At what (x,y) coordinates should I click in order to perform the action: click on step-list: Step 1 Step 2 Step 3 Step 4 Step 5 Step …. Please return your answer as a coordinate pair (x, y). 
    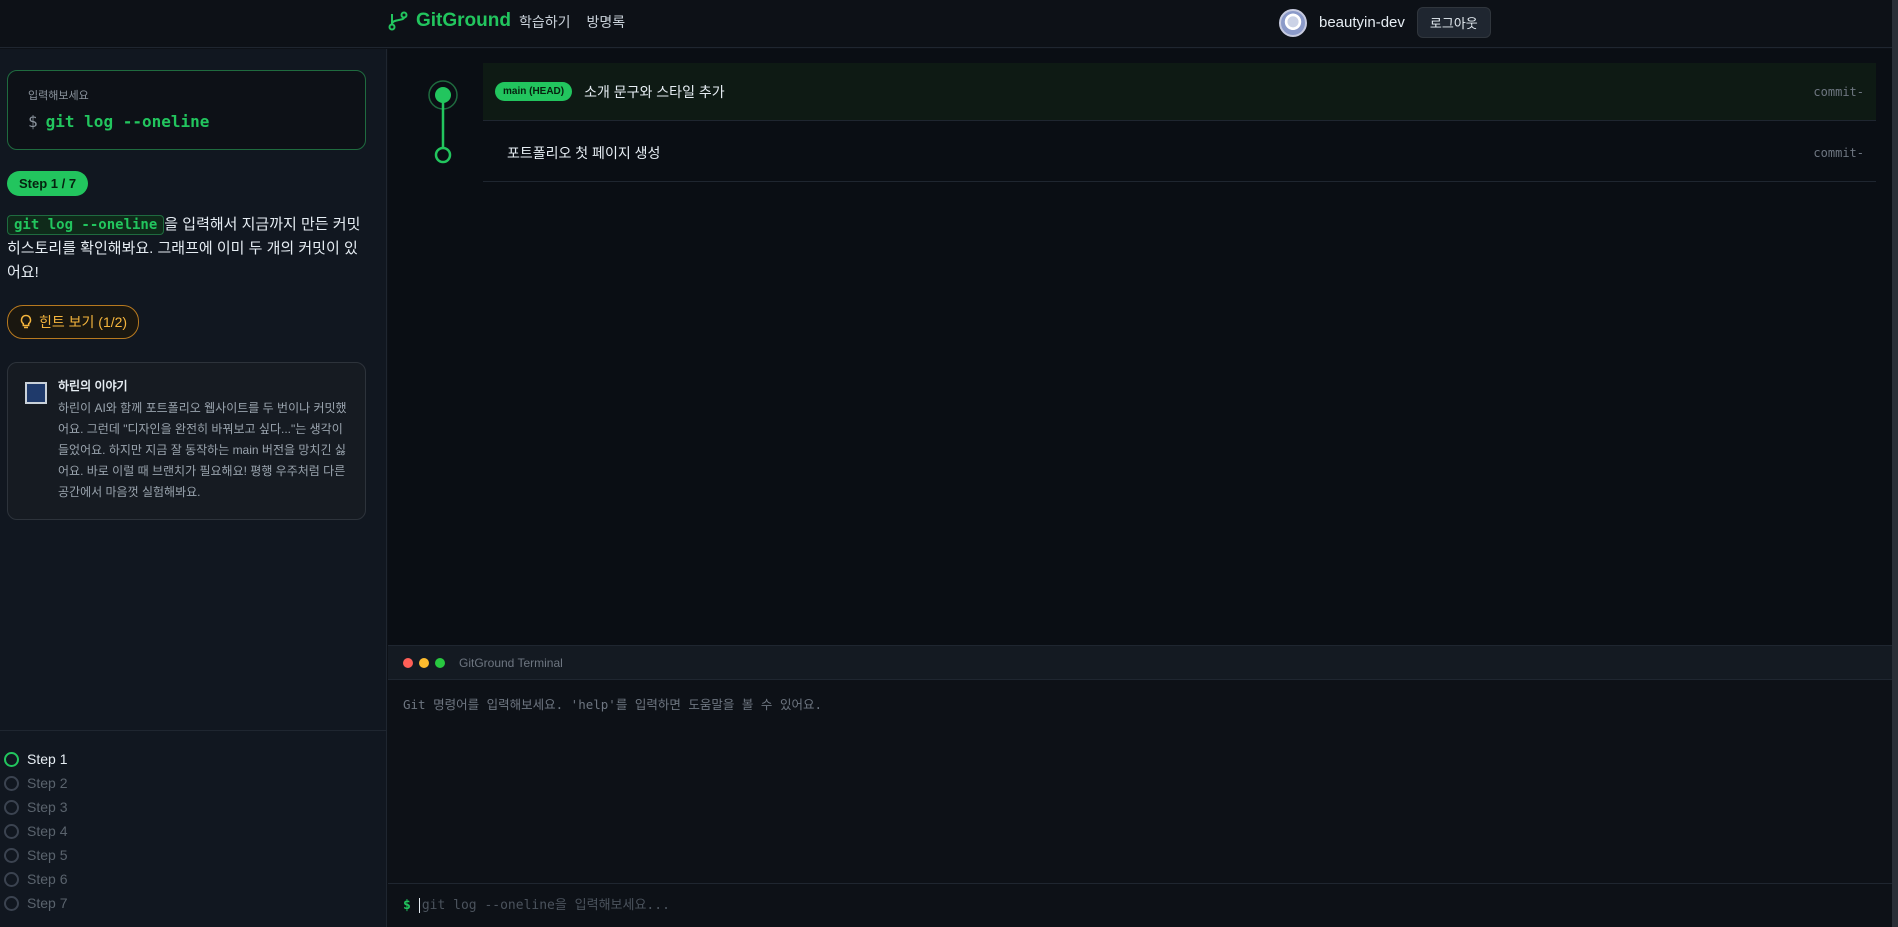
    Looking at the image, I should click on (193, 822).